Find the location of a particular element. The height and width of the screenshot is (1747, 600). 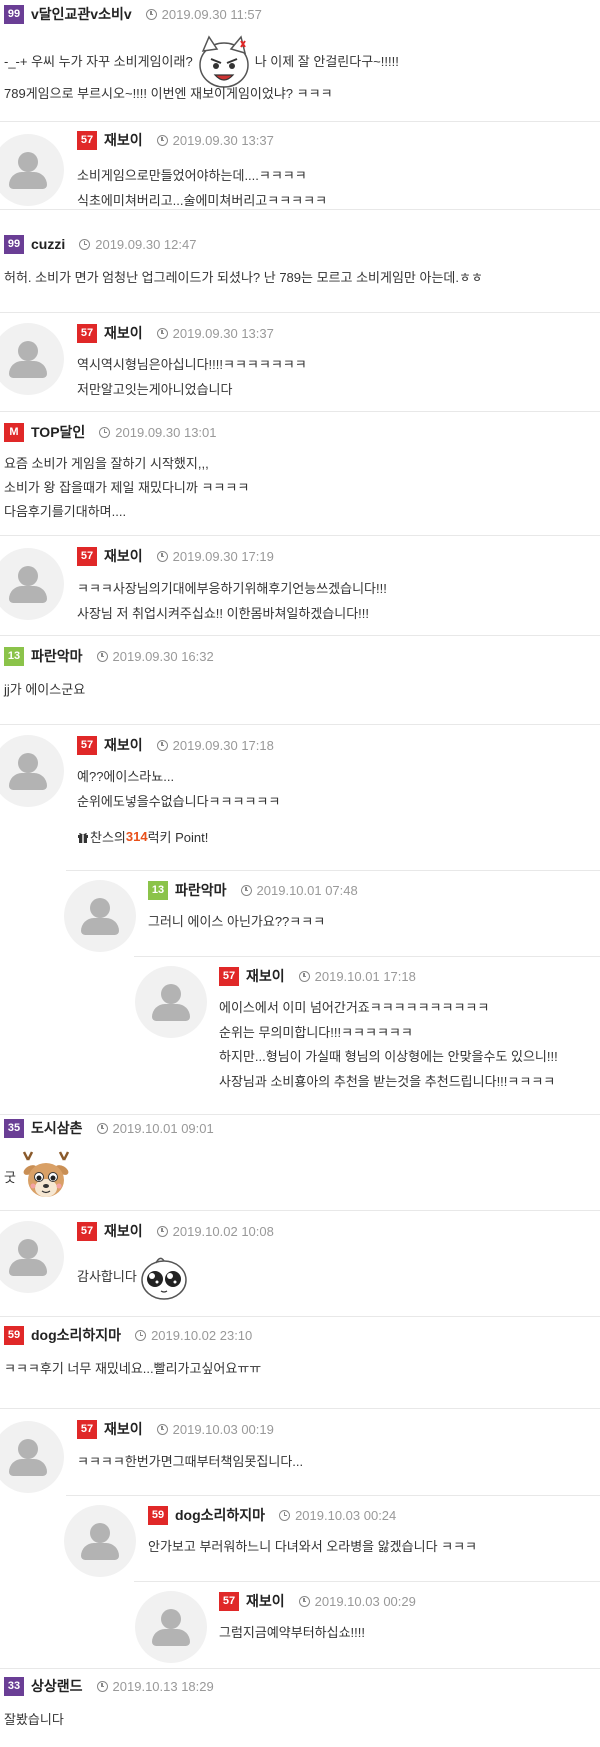

comment-header: 35 도시삼촌 2019.10.01 09:01 is located at coordinates (109, 1128).